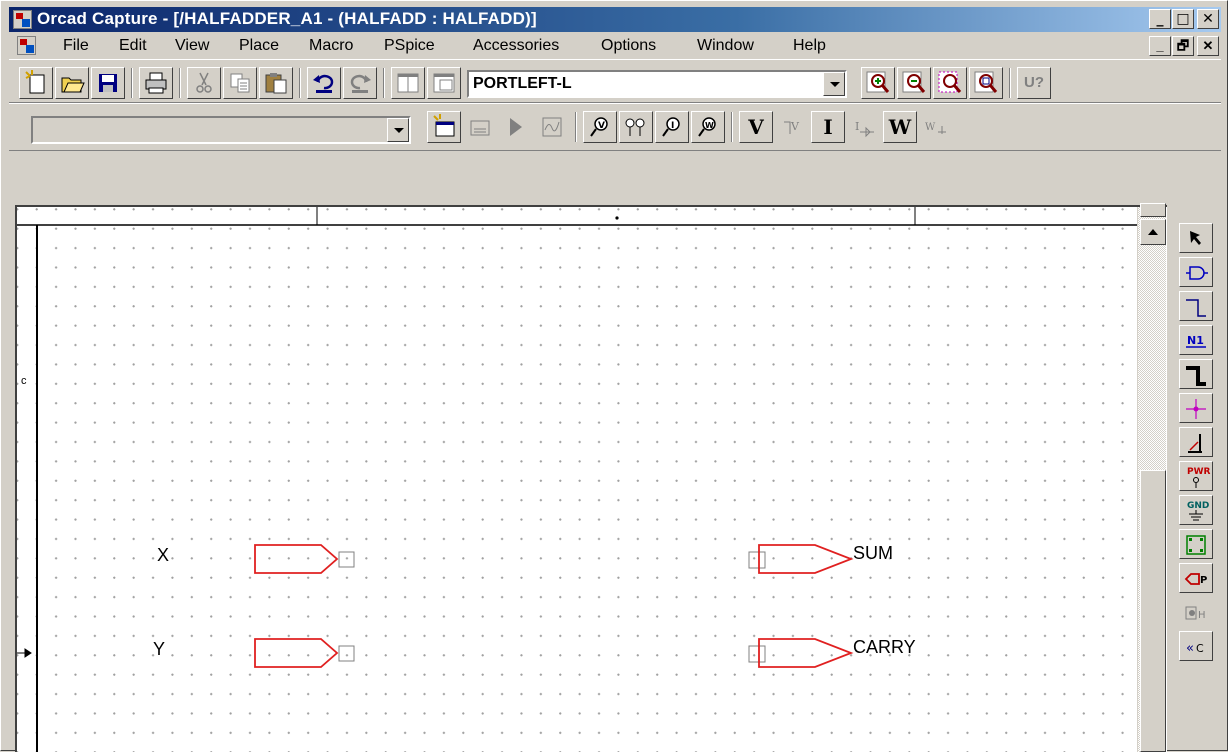  Describe the element at coordinates (809, 46) in the screenshot. I see `menu-help: Help` at that location.